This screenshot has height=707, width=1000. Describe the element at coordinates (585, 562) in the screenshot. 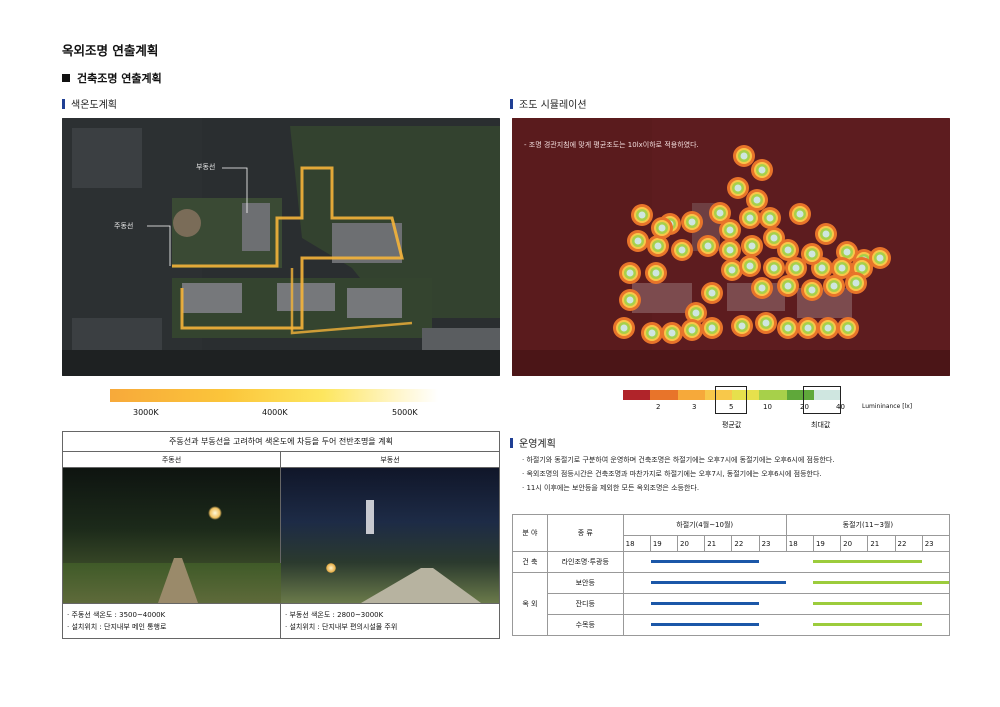

I see `row-label: 라인조명·투광등` at that location.